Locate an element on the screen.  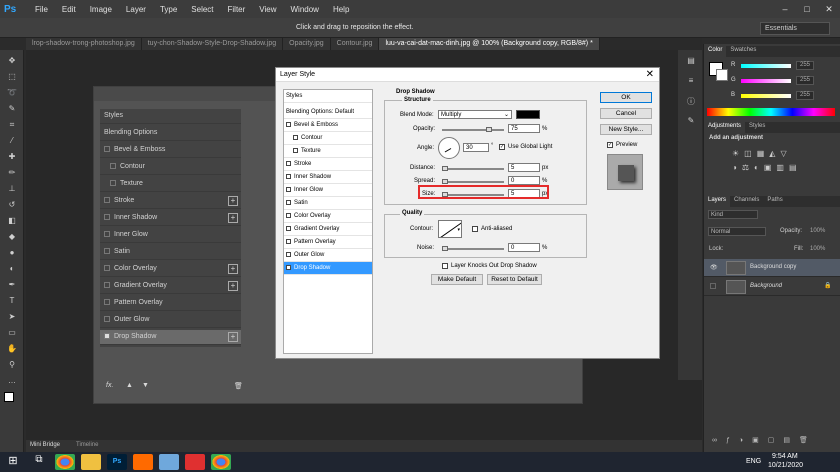
distance-slider is located at coordinates (473, 169).